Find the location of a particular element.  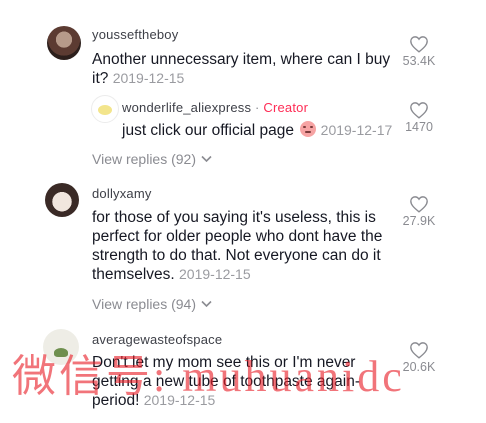

like-count: 27.9K is located at coordinates (419, 221).